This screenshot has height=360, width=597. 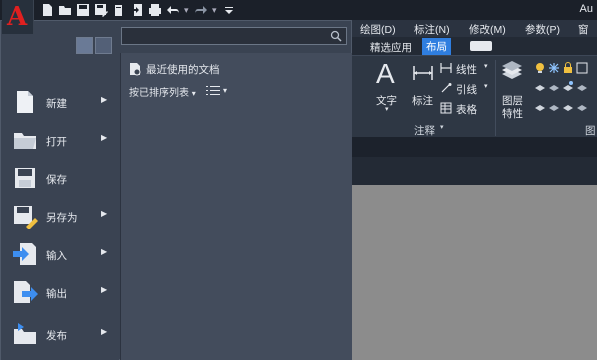 I want to click on menu-item-label: 保存, so click(x=56, y=180).